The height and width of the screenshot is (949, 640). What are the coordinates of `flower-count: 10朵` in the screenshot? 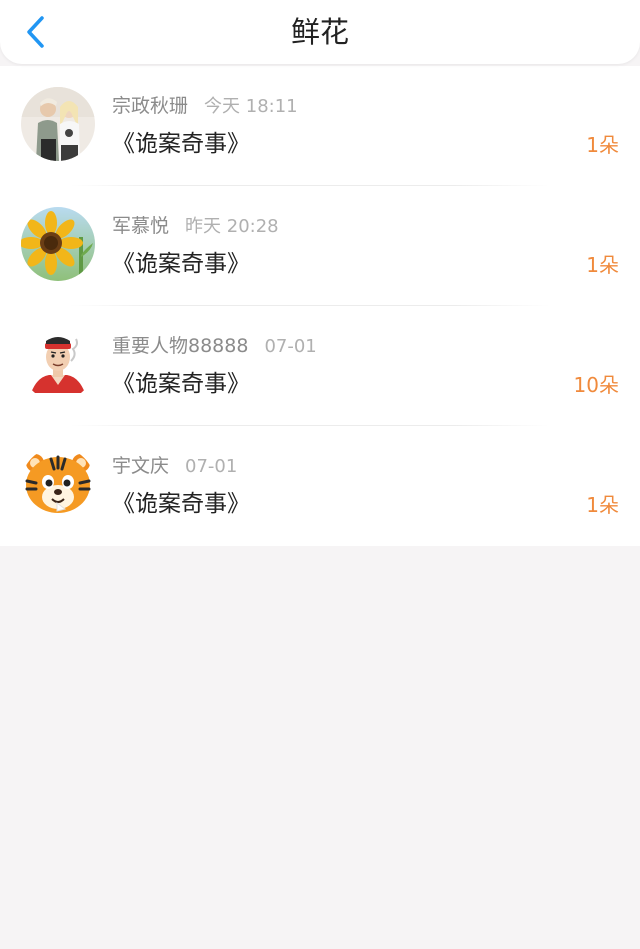 It's located at (596, 385).